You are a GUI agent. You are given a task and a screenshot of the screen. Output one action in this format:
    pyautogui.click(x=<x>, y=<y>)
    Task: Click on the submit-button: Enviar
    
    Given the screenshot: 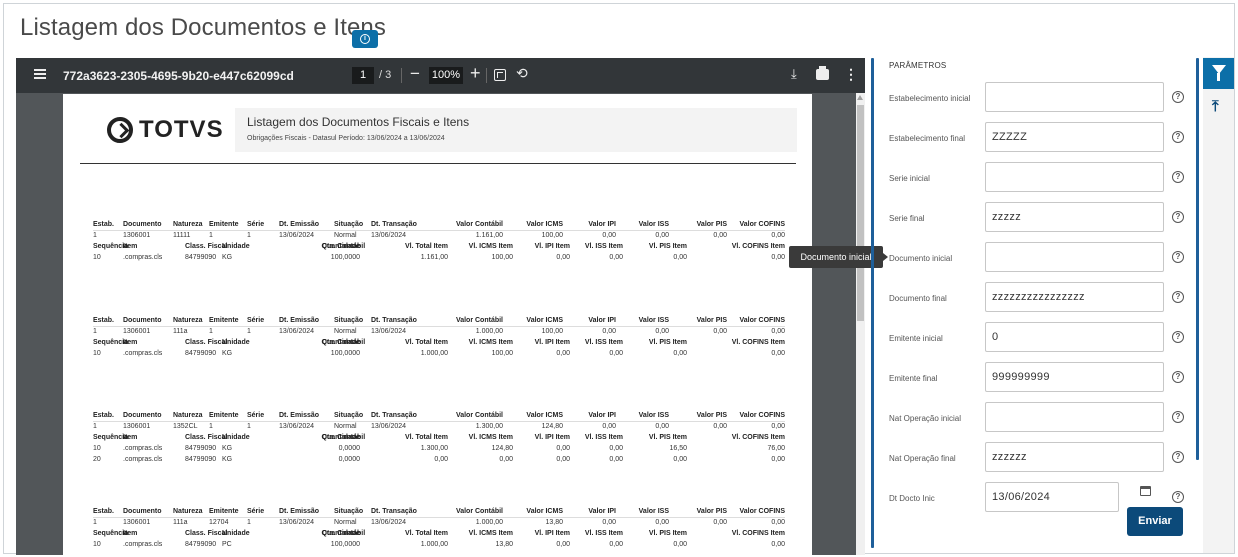 What is the action you would take?
    pyautogui.click(x=1155, y=521)
    